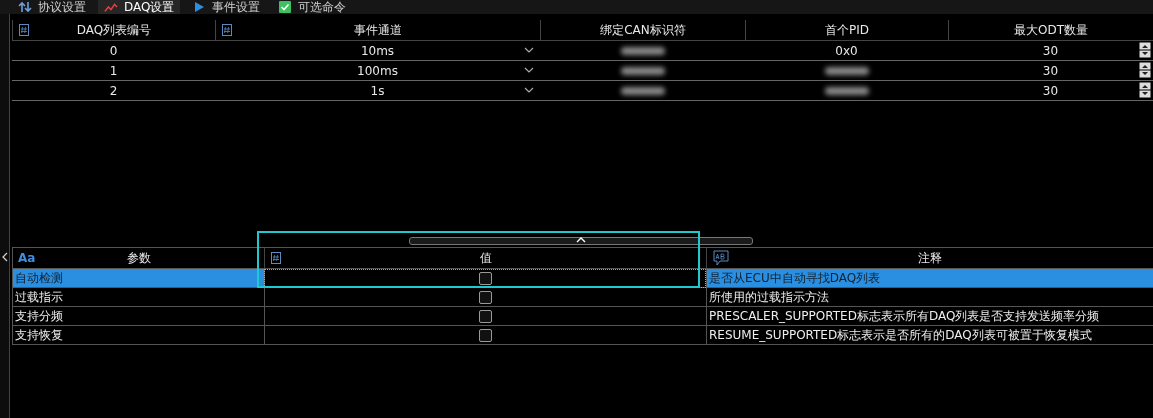 The height and width of the screenshot is (418, 1153). What do you see at coordinates (113, 91) in the screenshot?
I see `table-cell: 2` at bounding box center [113, 91].